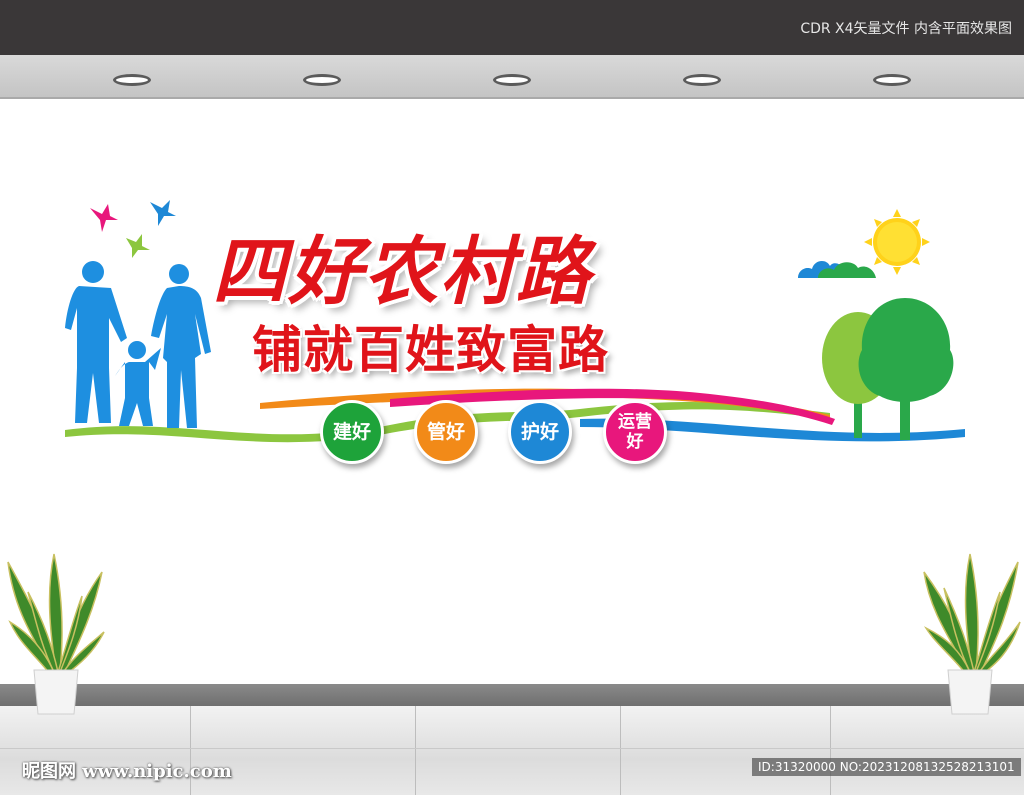  Describe the element at coordinates (138, 344) in the screenshot. I see `family-silhouette-icon` at that location.